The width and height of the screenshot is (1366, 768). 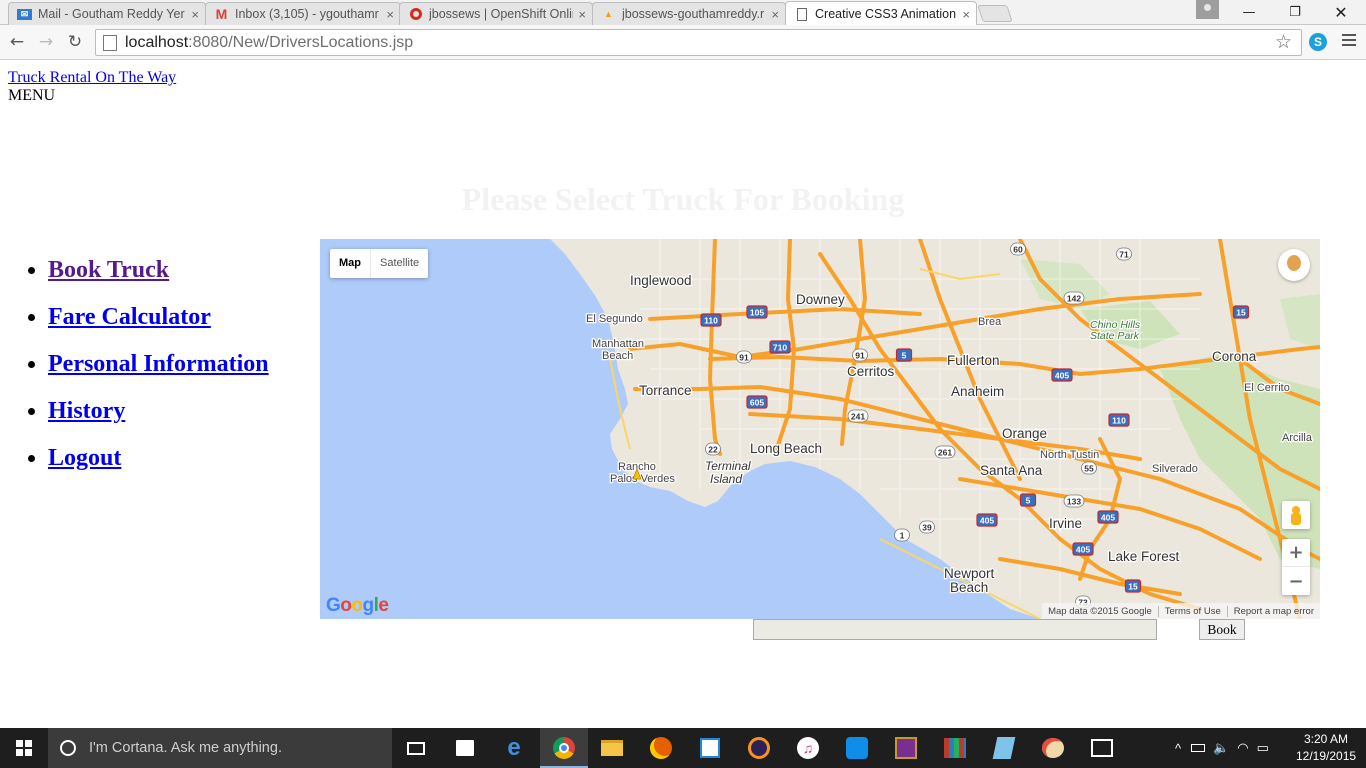 I want to click on nav-link-book-truck: Book Truck, so click(x=108, y=270).